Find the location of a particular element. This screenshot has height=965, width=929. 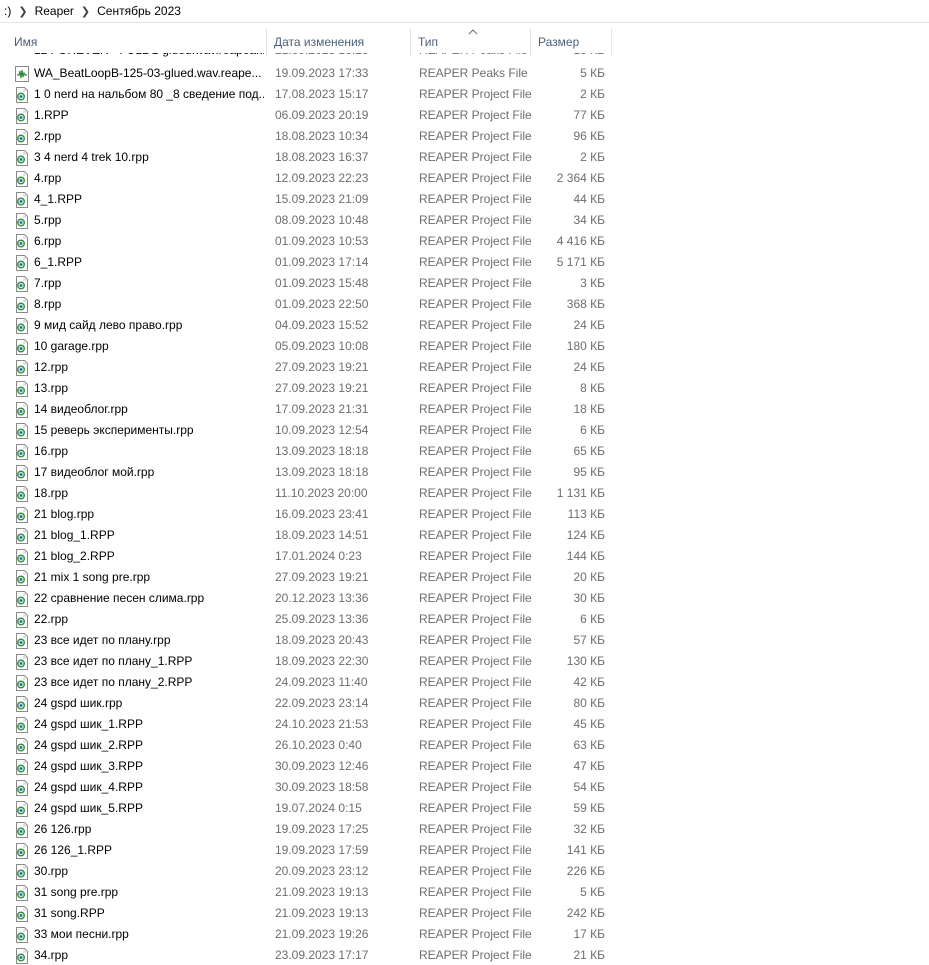

column-header-name: Имя is located at coordinates (137, 42).